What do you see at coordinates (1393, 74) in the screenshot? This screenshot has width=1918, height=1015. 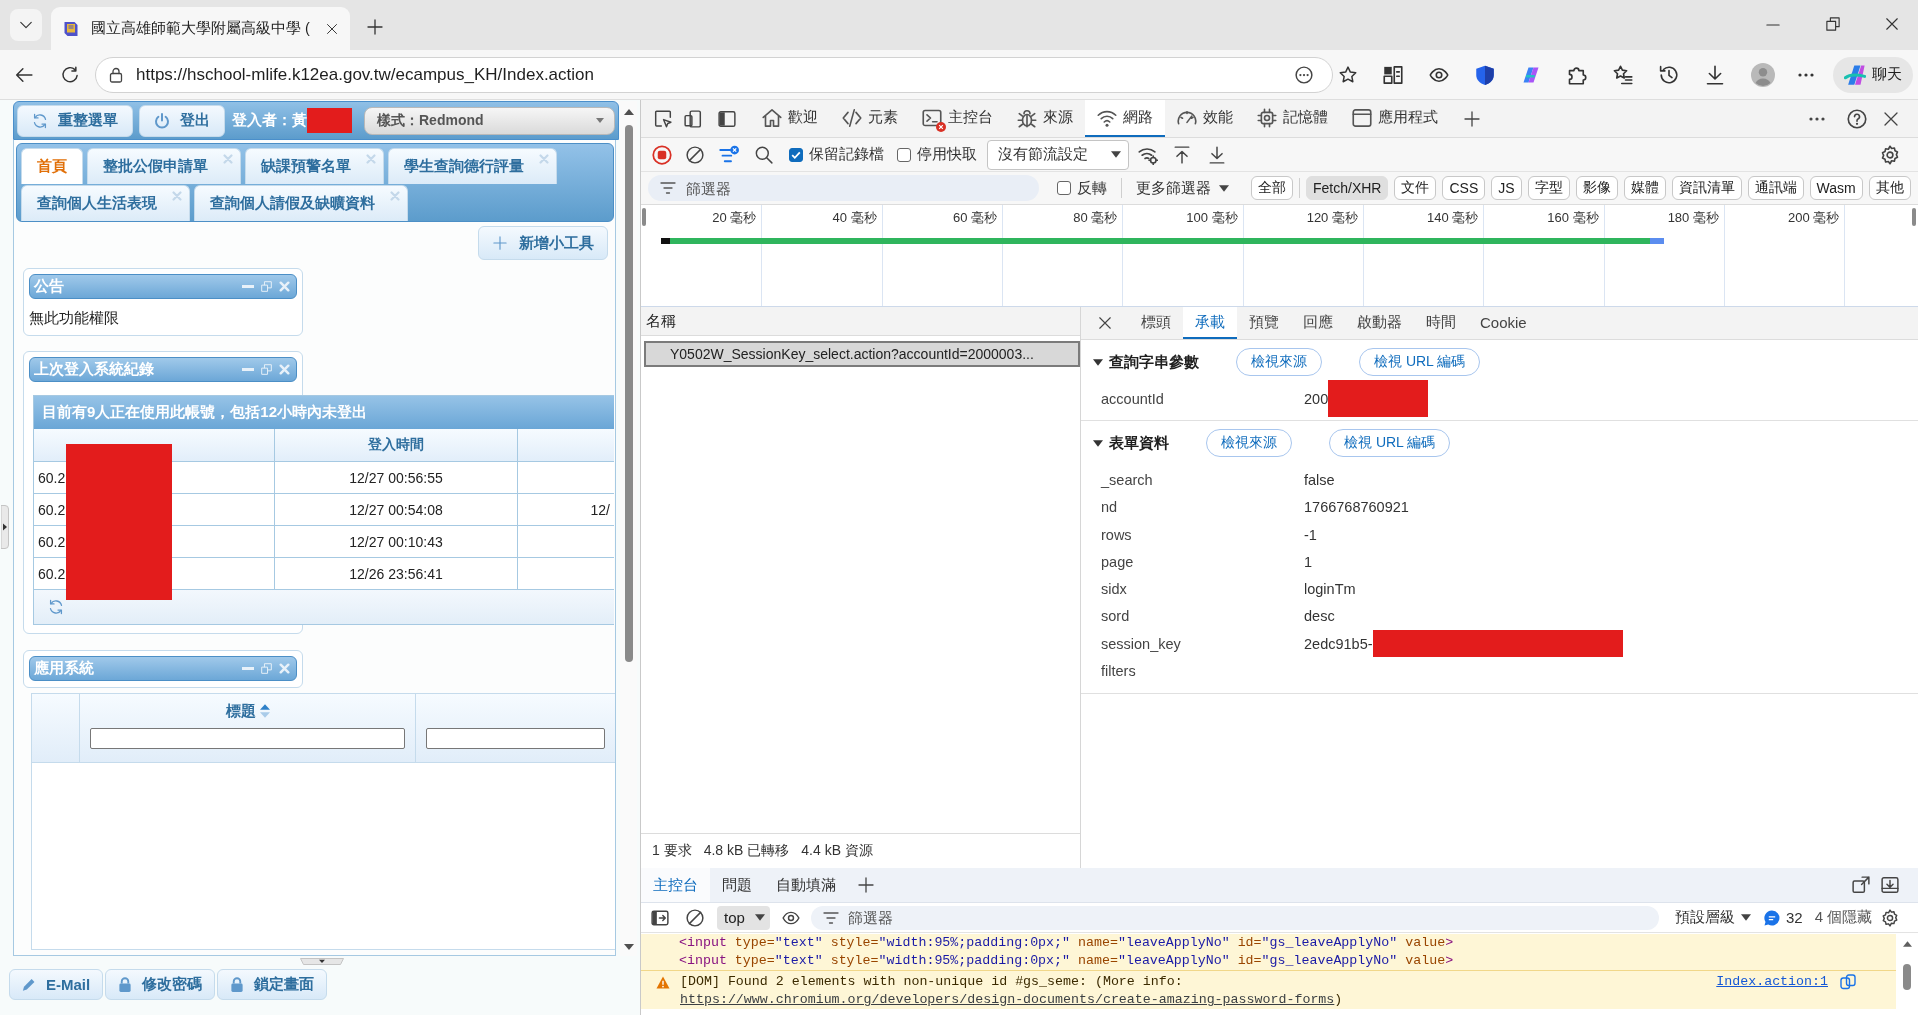 I see `blocks-icon` at bounding box center [1393, 74].